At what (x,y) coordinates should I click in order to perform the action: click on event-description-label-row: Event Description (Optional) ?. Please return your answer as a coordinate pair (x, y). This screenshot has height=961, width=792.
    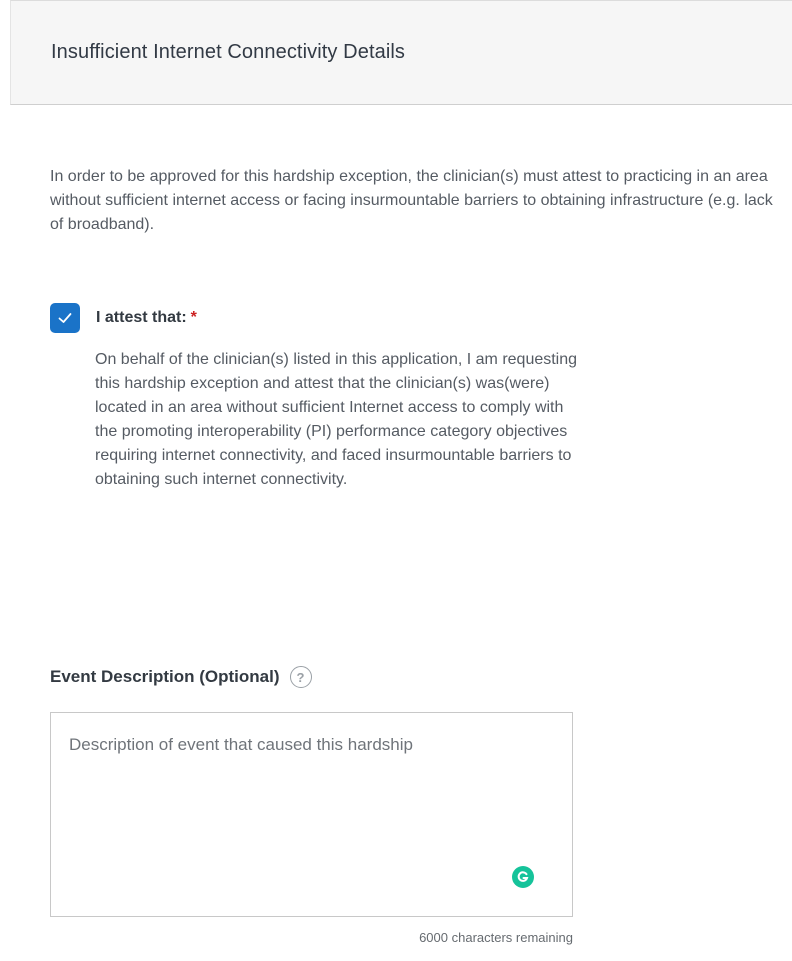
    Looking at the image, I should click on (181, 677).